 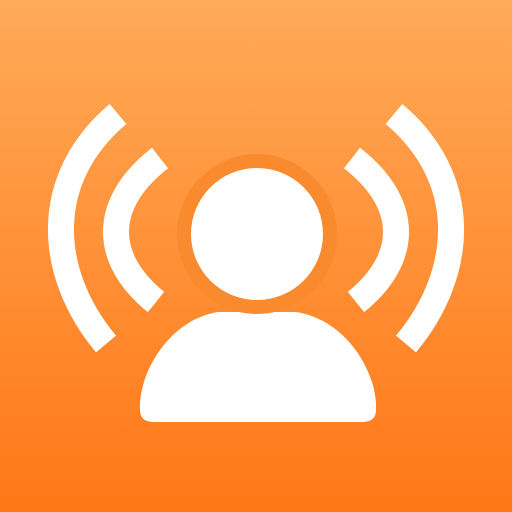 What do you see at coordinates (257, 234) in the screenshot?
I see `person-head-icon` at bounding box center [257, 234].